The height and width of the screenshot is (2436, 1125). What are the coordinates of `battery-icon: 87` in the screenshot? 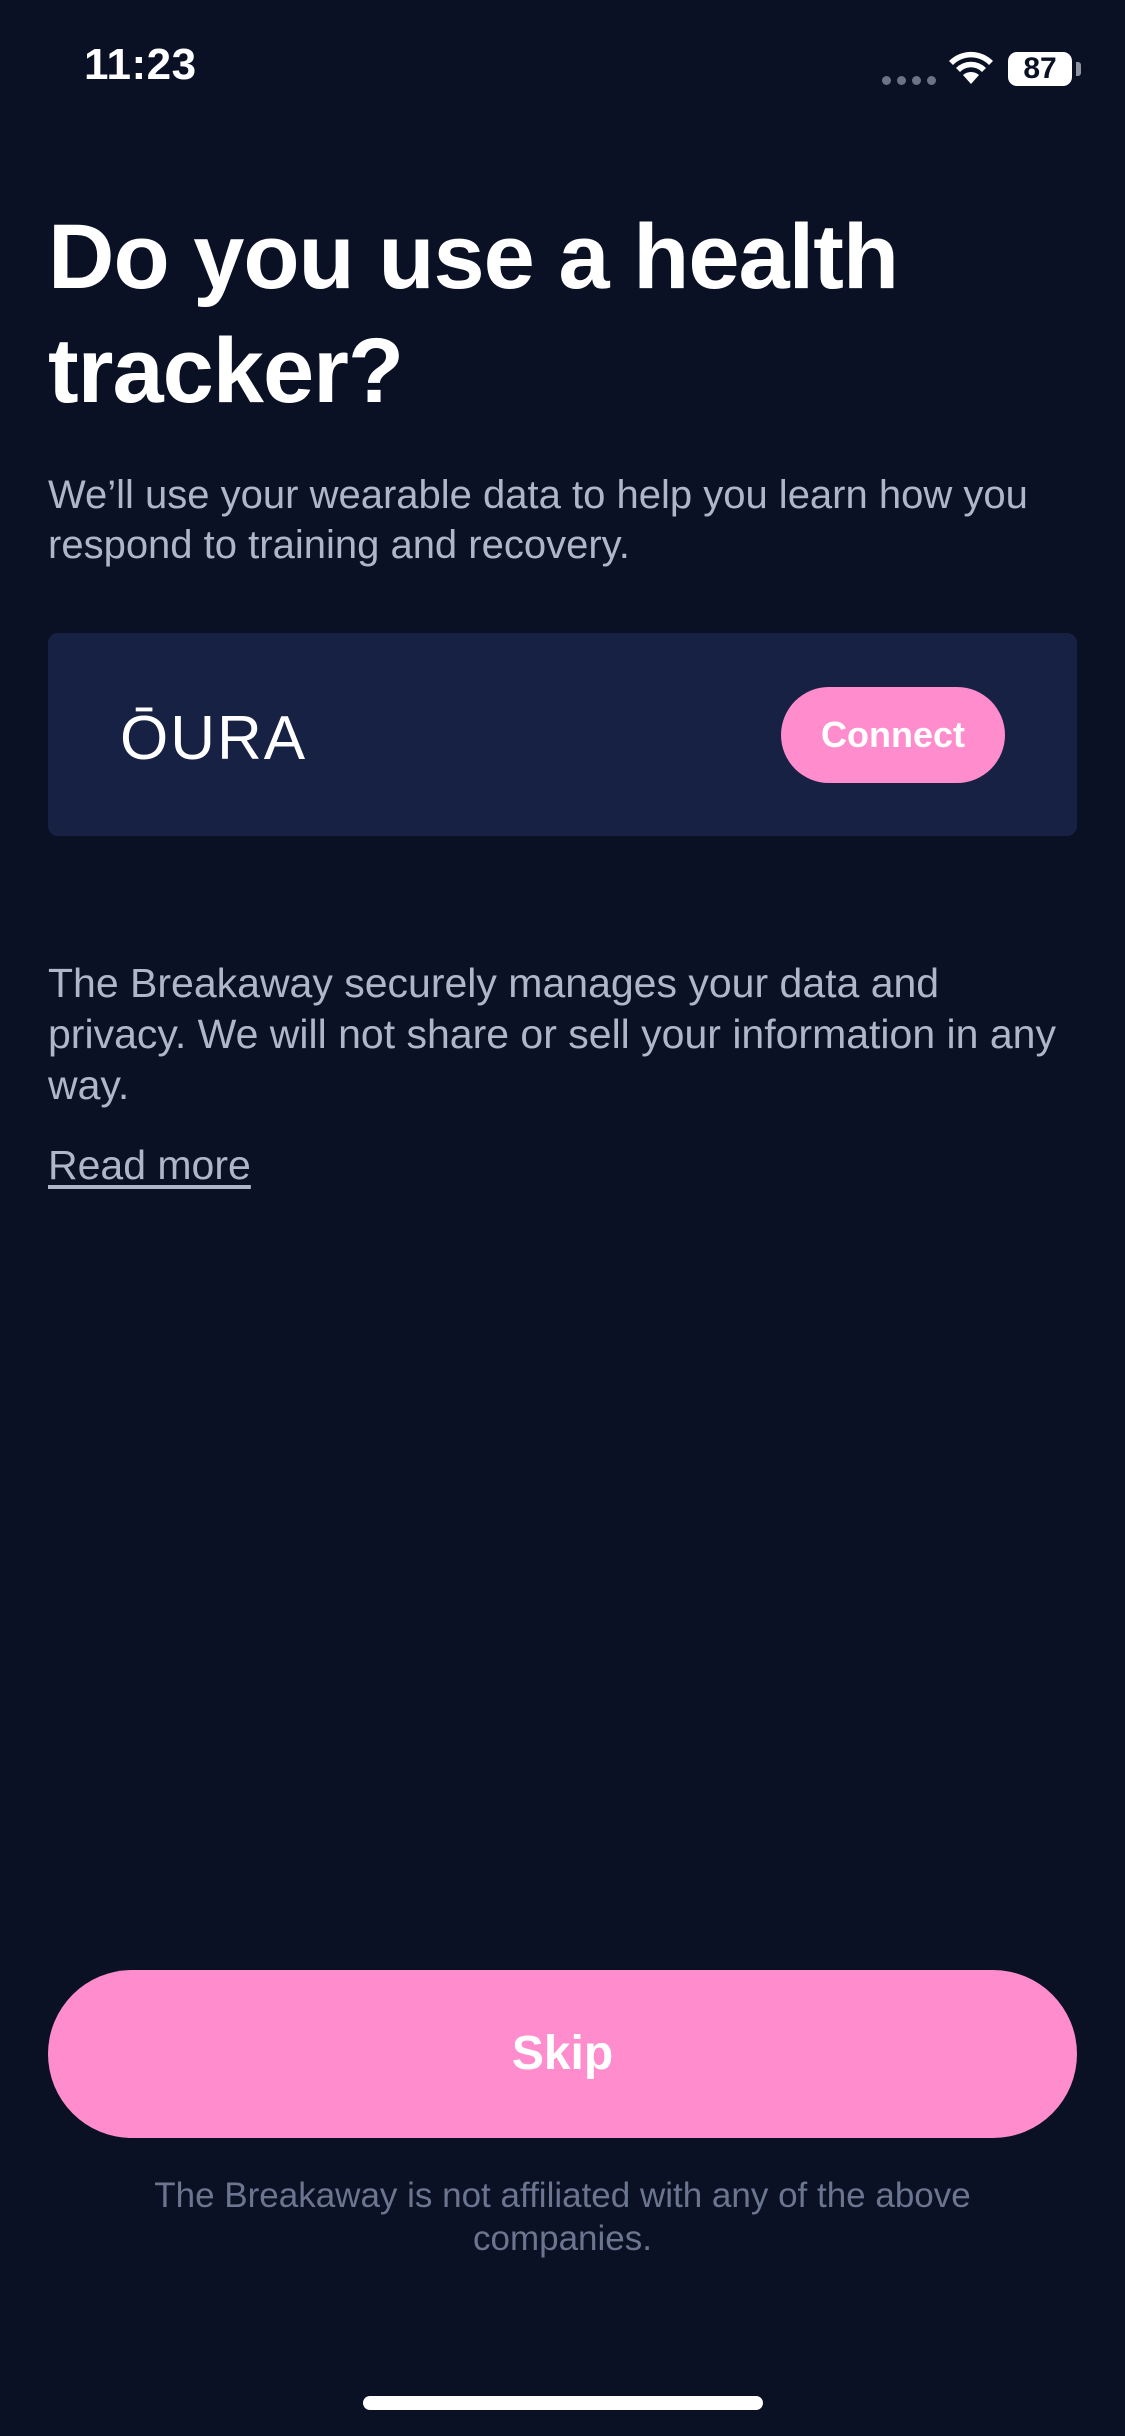 It's located at (1040, 69).